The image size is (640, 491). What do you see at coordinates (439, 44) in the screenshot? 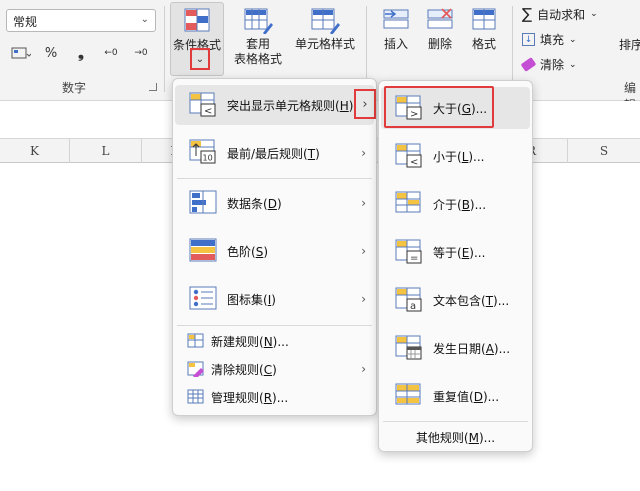
I see `delete-label: 删除` at bounding box center [439, 44].